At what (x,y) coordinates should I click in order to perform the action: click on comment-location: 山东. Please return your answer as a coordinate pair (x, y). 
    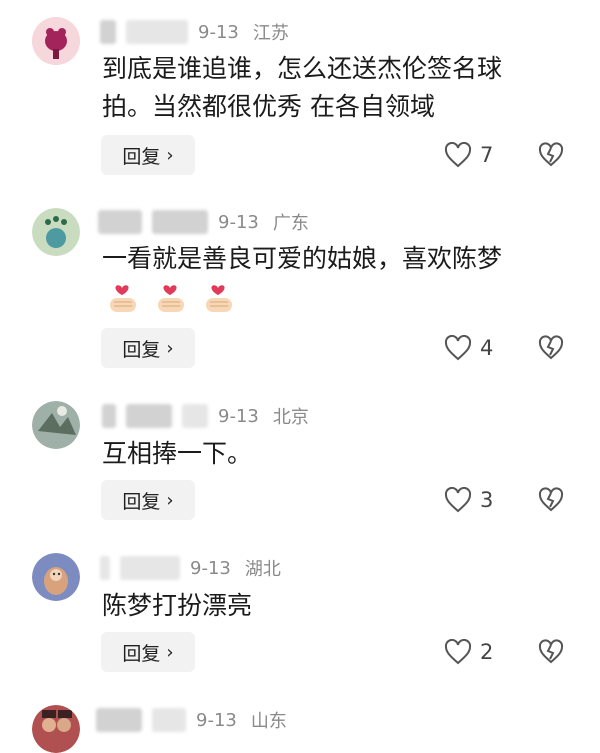
    Looking at the image, I should click on (268, 721).